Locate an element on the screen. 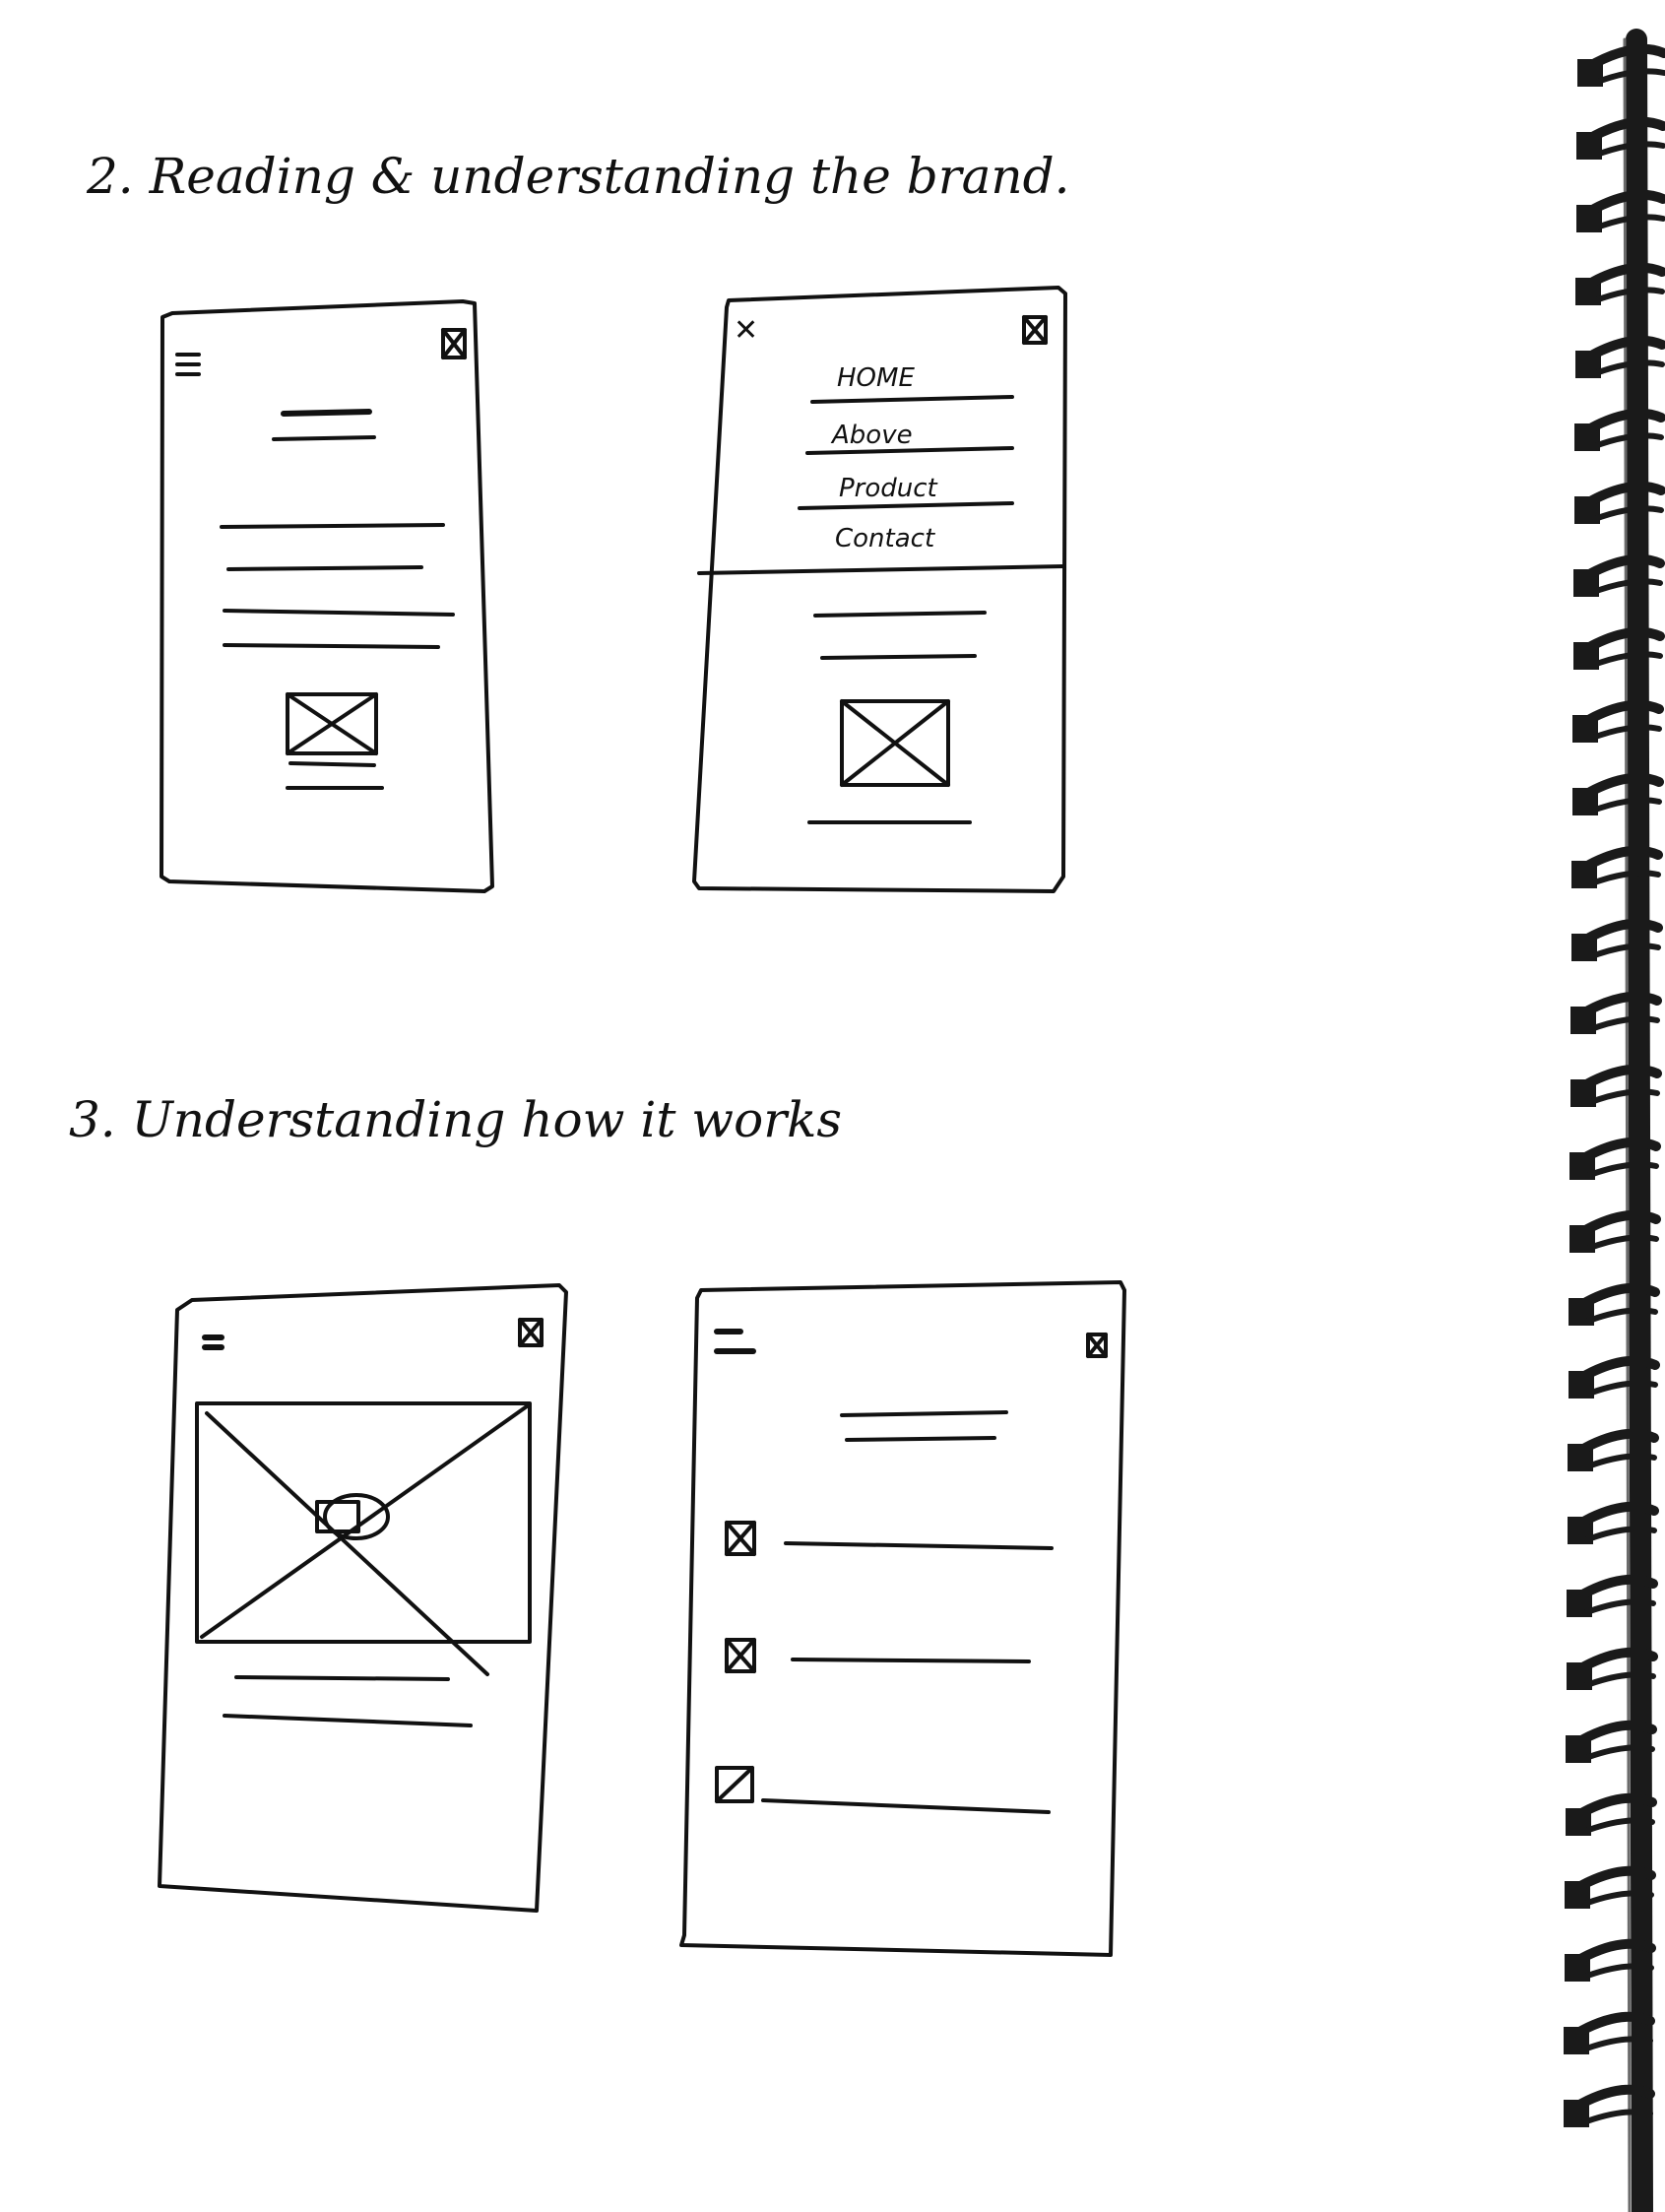 This screenshot has width=1665, height=2212. menu-item-above: Above is located at coordinates (871, 435).